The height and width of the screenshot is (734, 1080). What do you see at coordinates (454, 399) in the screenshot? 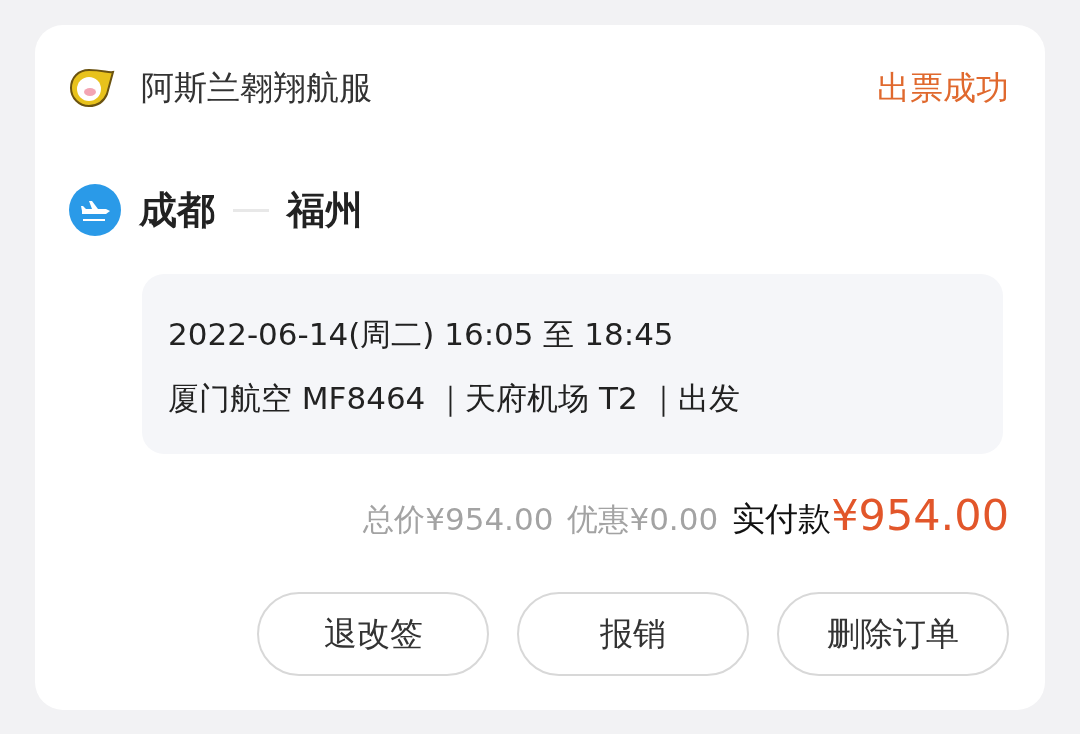
I see `flight-detail-line: 厦门航空 MF8464 ｜天府机场 T2 ｜出发` at bounding box center [454, 399].